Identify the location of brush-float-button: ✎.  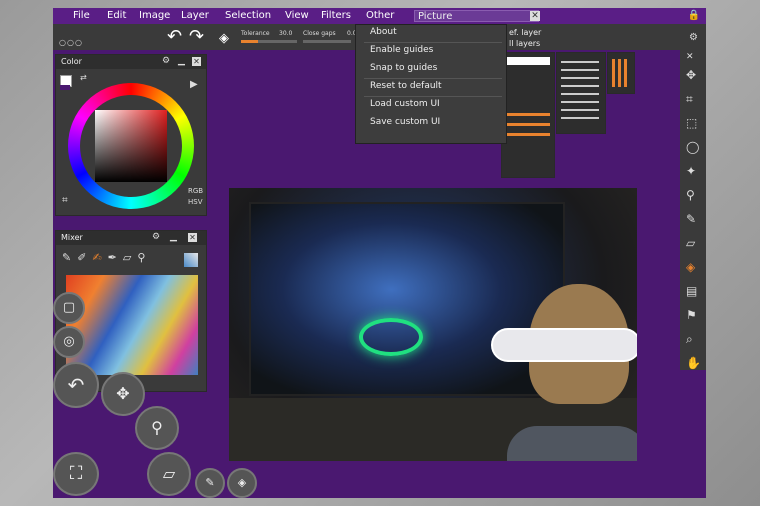
(210, 483).